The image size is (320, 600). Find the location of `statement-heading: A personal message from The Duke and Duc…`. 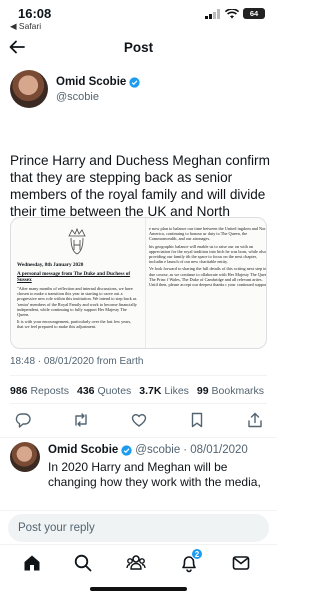

statement-heading: A personal message from The Duke and Duc… is located at coordinates (74, 277).